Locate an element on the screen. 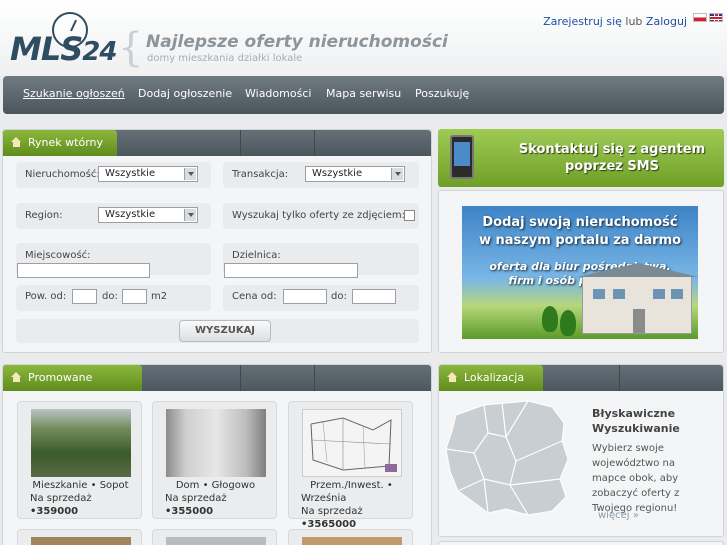 The image size is (727, 545). location-more-link: więcej » is located at coordinates (618, 515).